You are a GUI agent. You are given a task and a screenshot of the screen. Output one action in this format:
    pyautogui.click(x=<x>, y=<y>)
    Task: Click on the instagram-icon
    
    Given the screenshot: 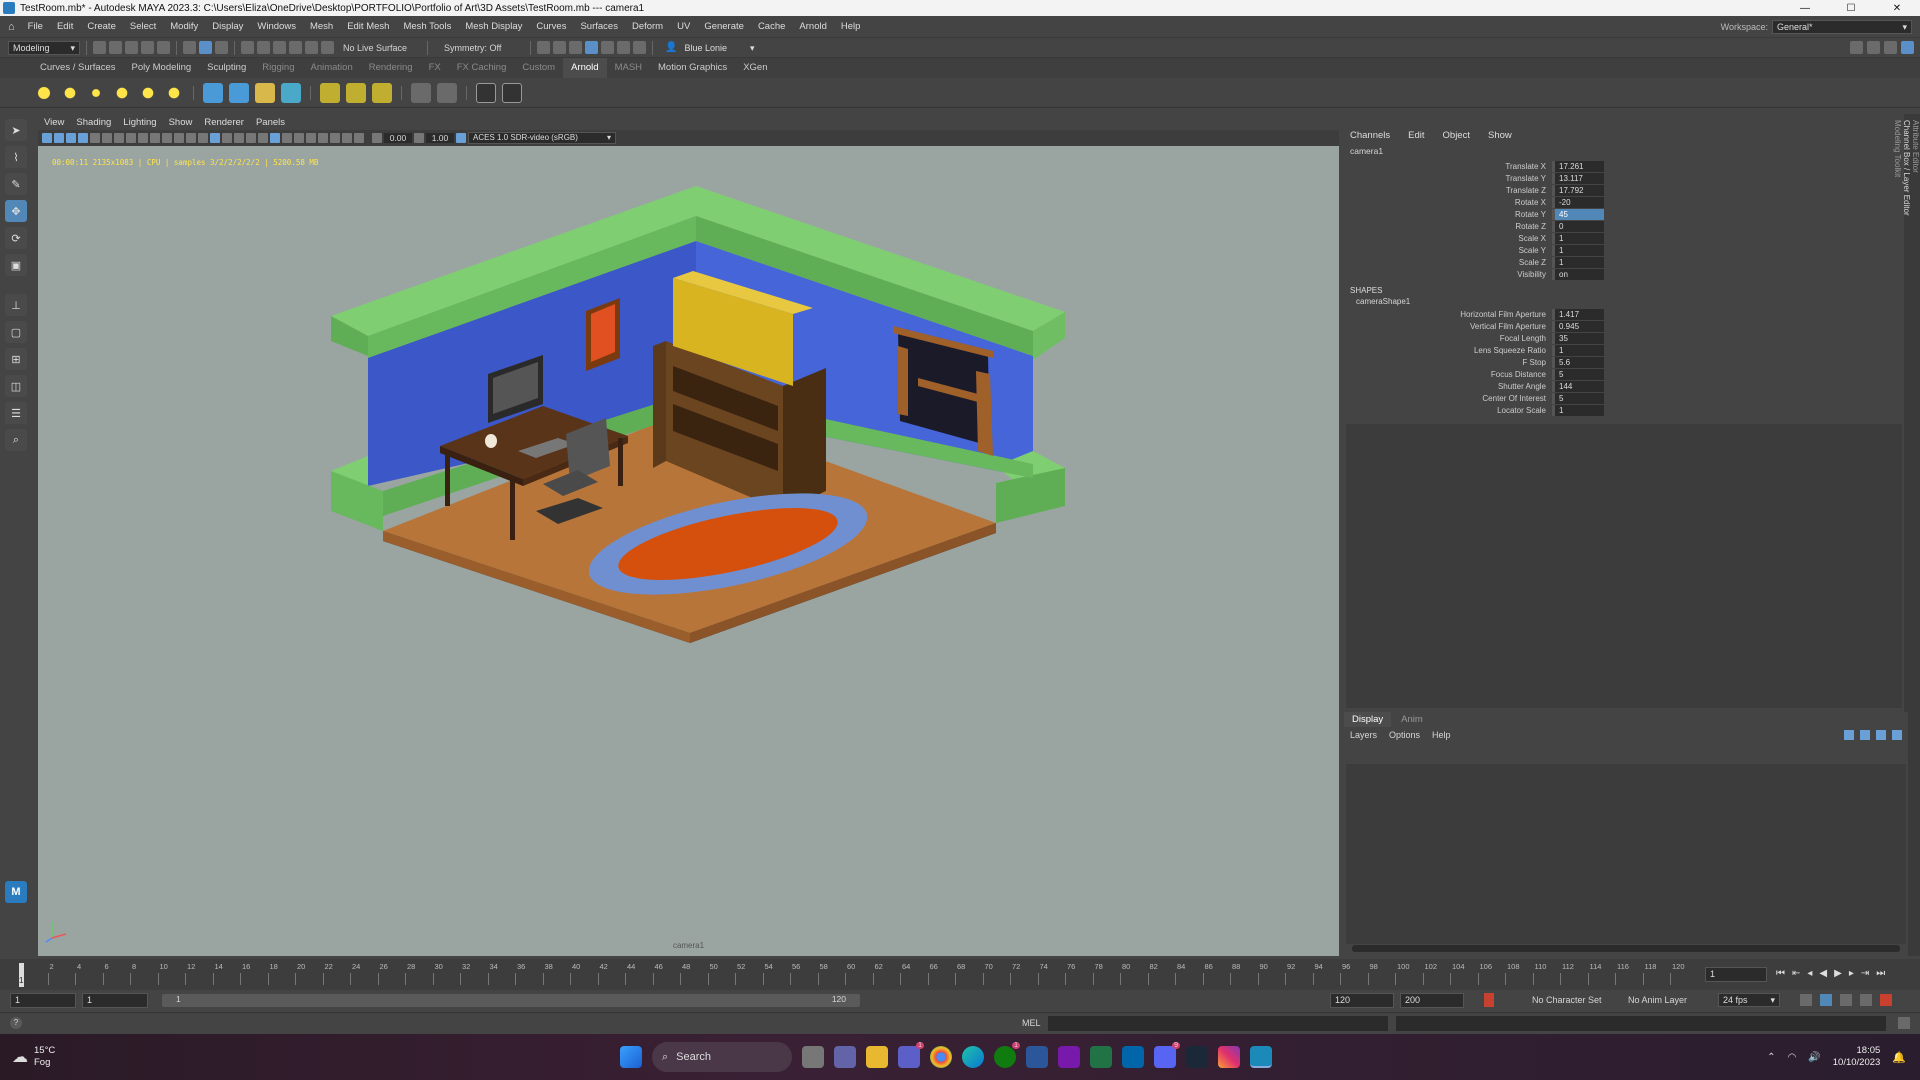 What is the action you would take?
    pyautogui.click(x=1229, y=1057)
    